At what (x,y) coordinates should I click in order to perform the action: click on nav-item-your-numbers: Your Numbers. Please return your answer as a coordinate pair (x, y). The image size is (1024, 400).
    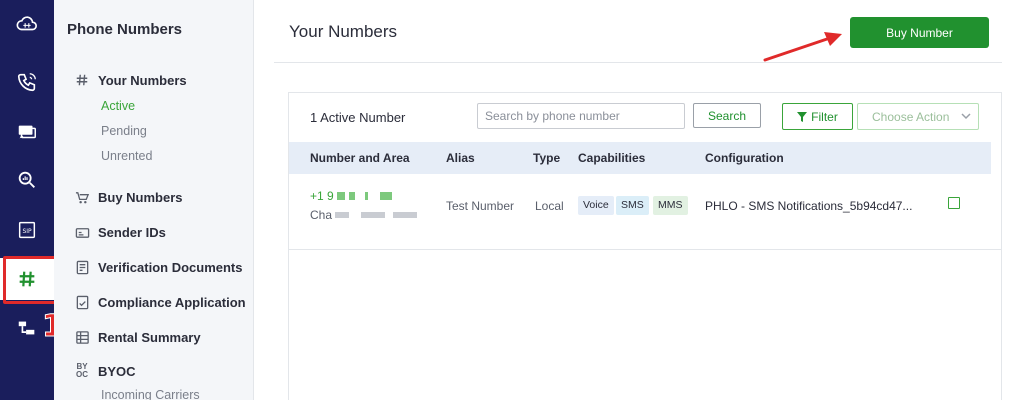
    Looking at the image, I should click on (130, 80).